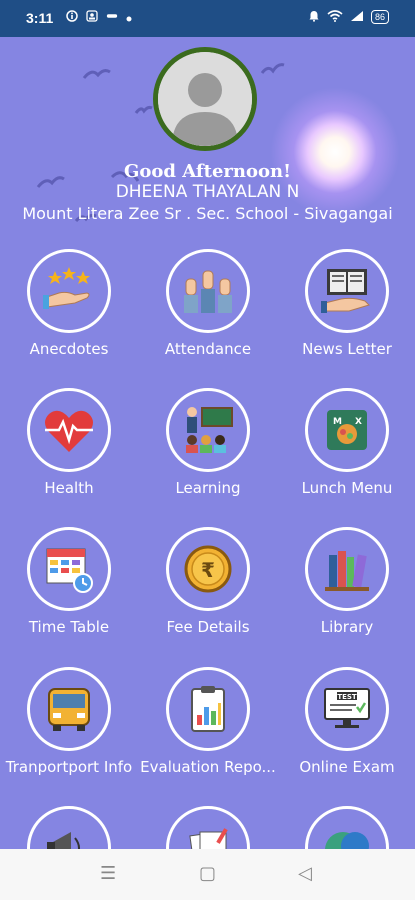 The height and width of the screenshot is (900, 415). I want to click on clipboard-chart-icon, so click(208, 709).